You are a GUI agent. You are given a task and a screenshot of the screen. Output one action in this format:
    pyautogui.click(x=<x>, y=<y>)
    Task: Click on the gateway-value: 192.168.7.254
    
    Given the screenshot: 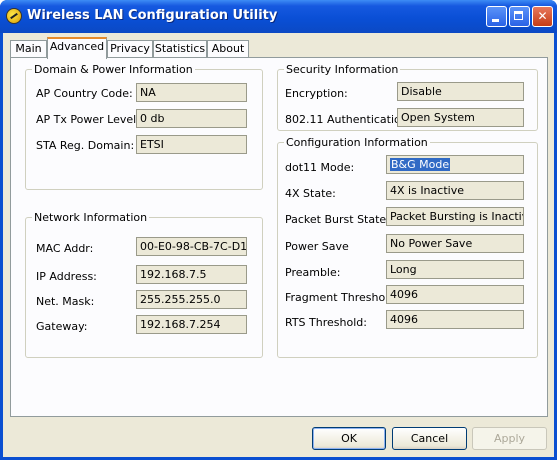 What is the action you would take?
    pyautogui.click(x=191, y=324)
    